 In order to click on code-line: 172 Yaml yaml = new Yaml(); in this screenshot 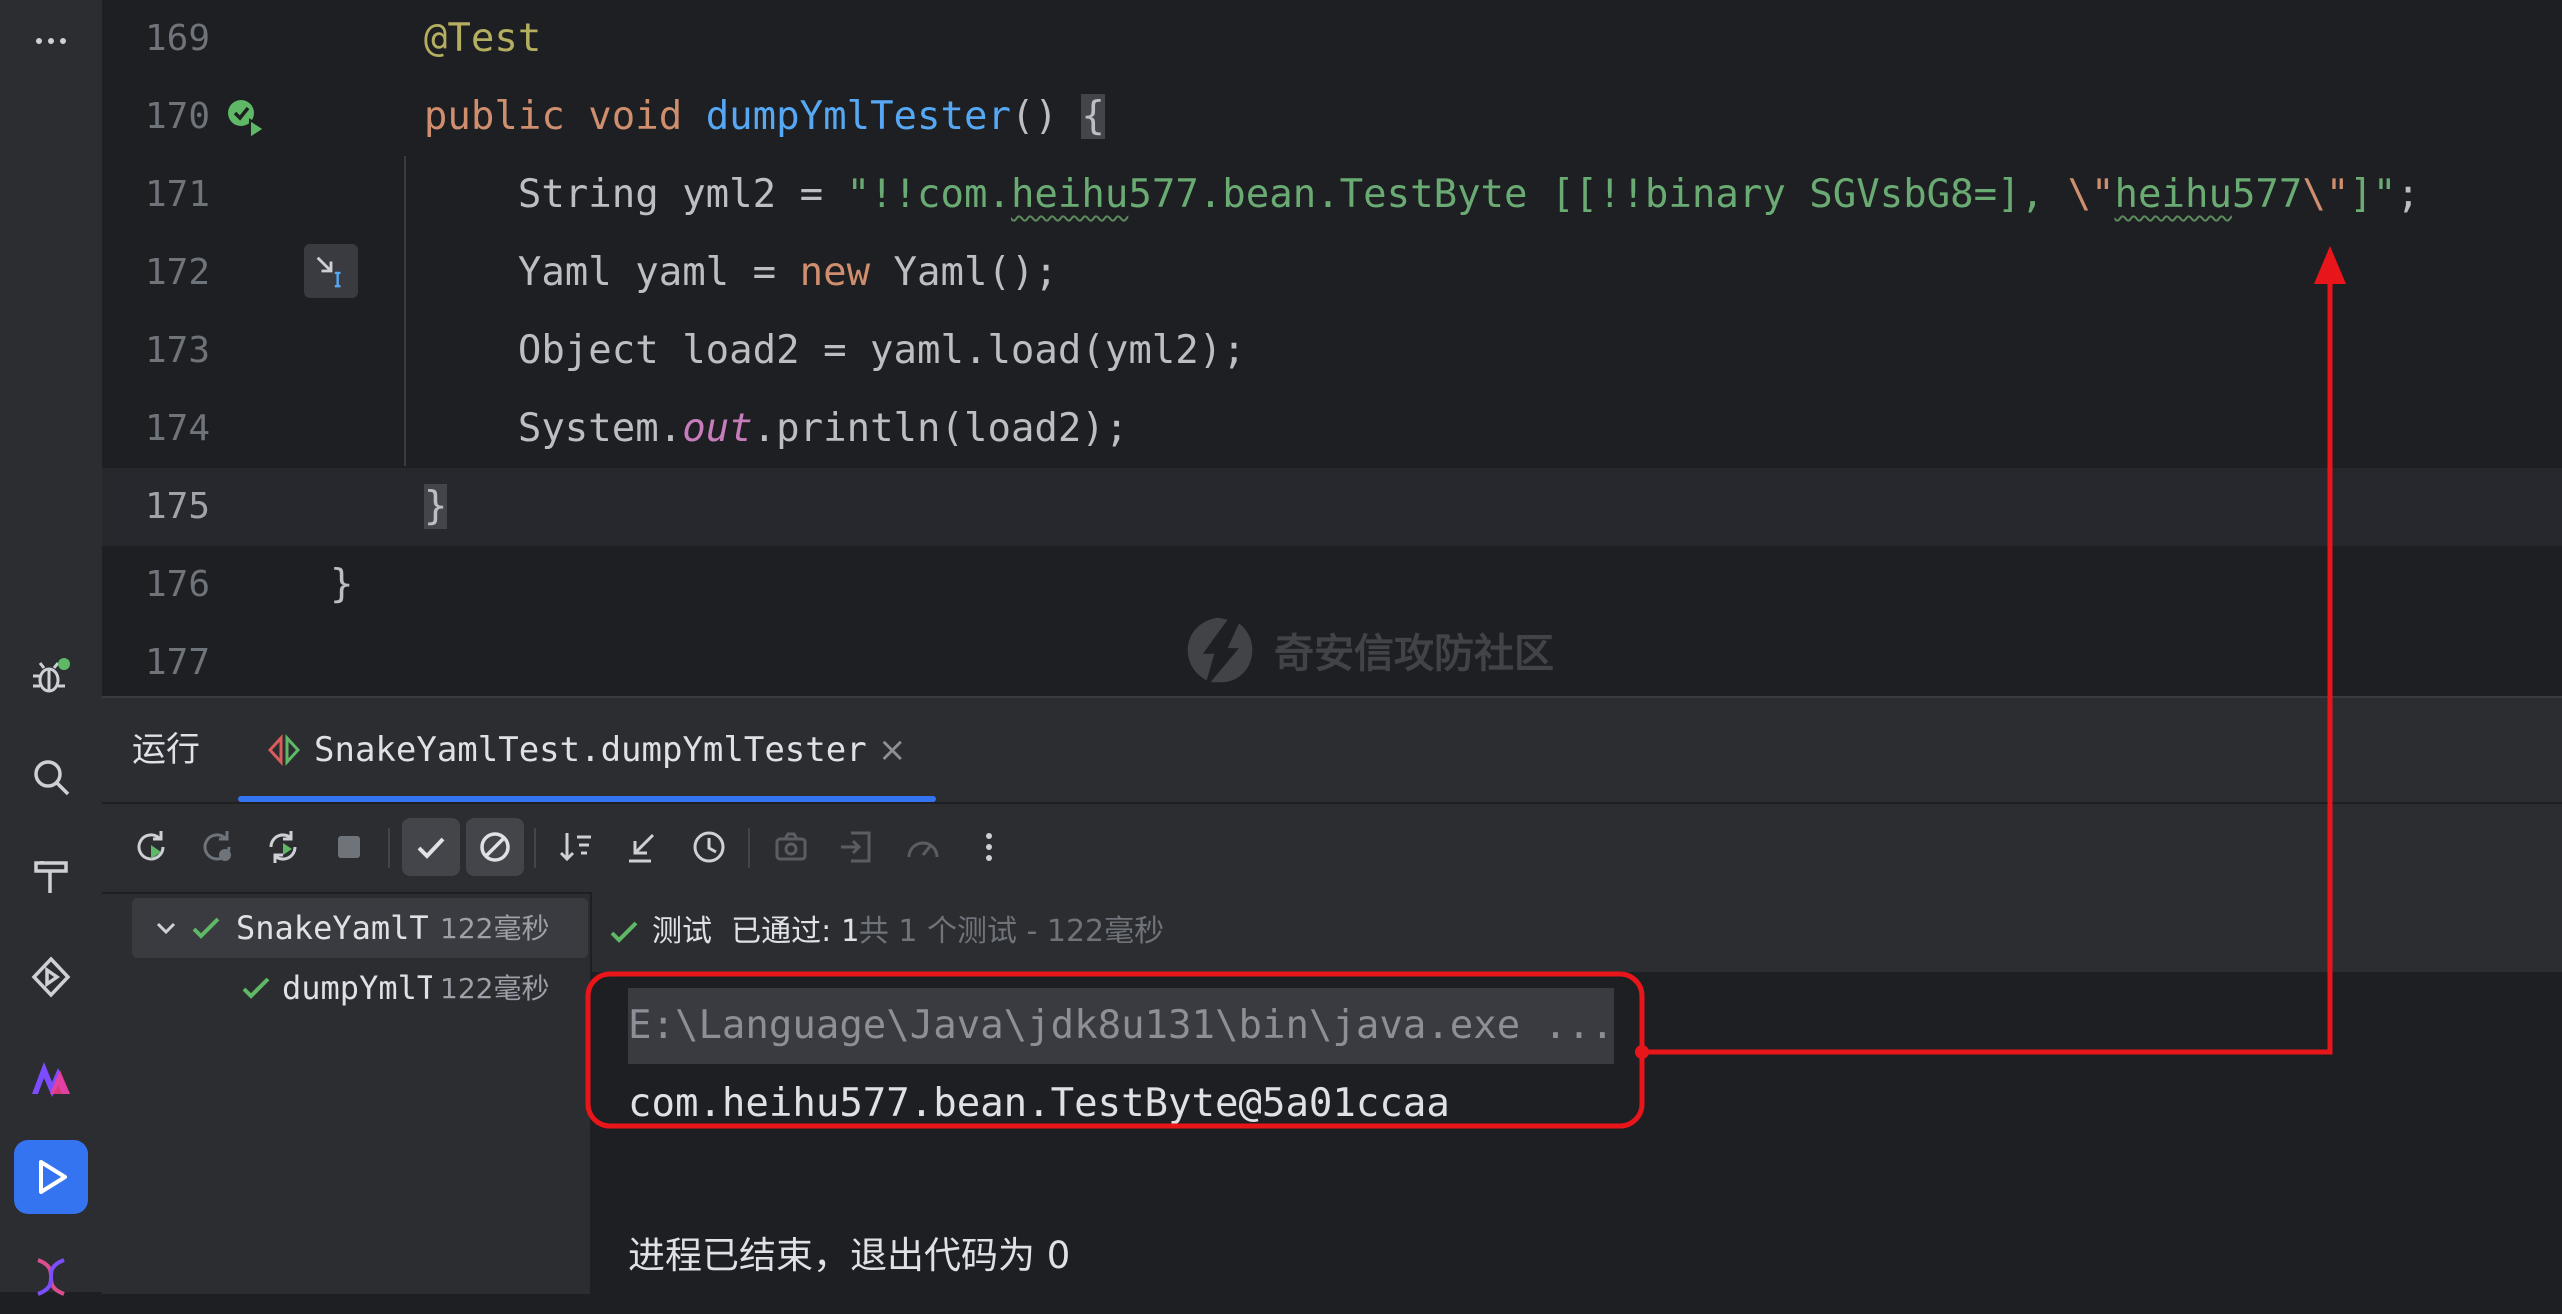, I will do `click(1332, 273)`.